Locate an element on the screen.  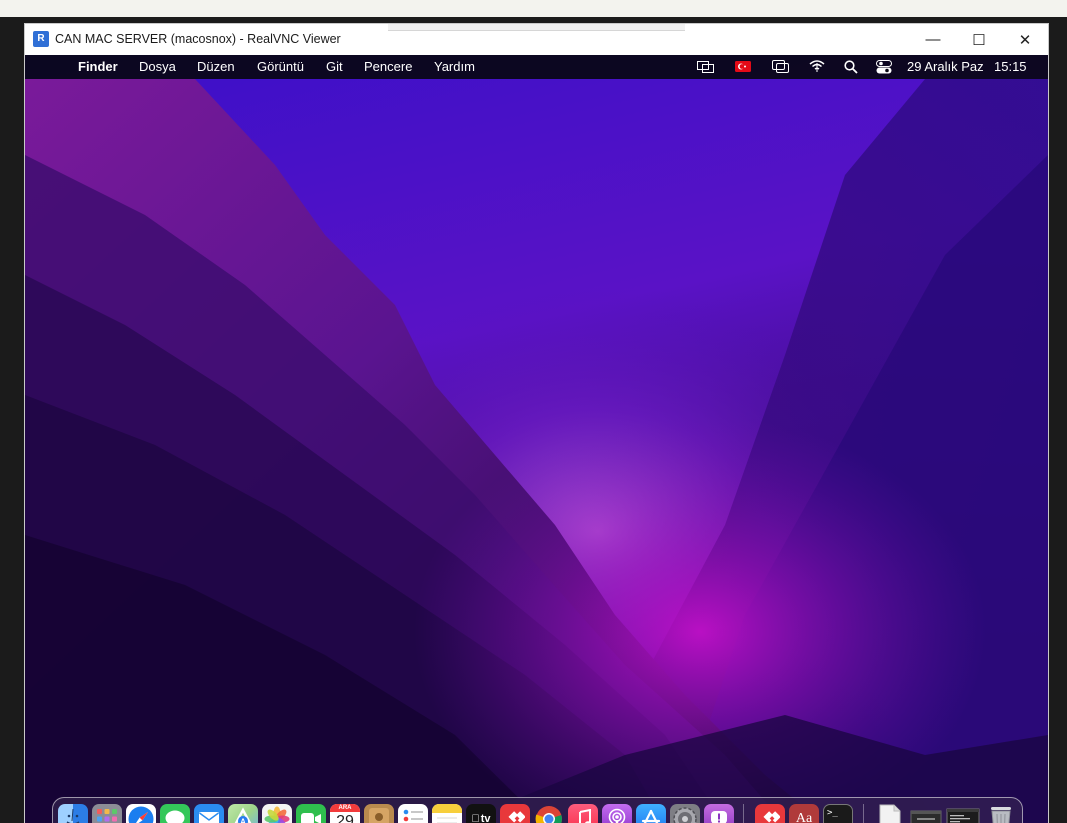
calendar-icon: ARA 29 is located at coordinates (345, 813).